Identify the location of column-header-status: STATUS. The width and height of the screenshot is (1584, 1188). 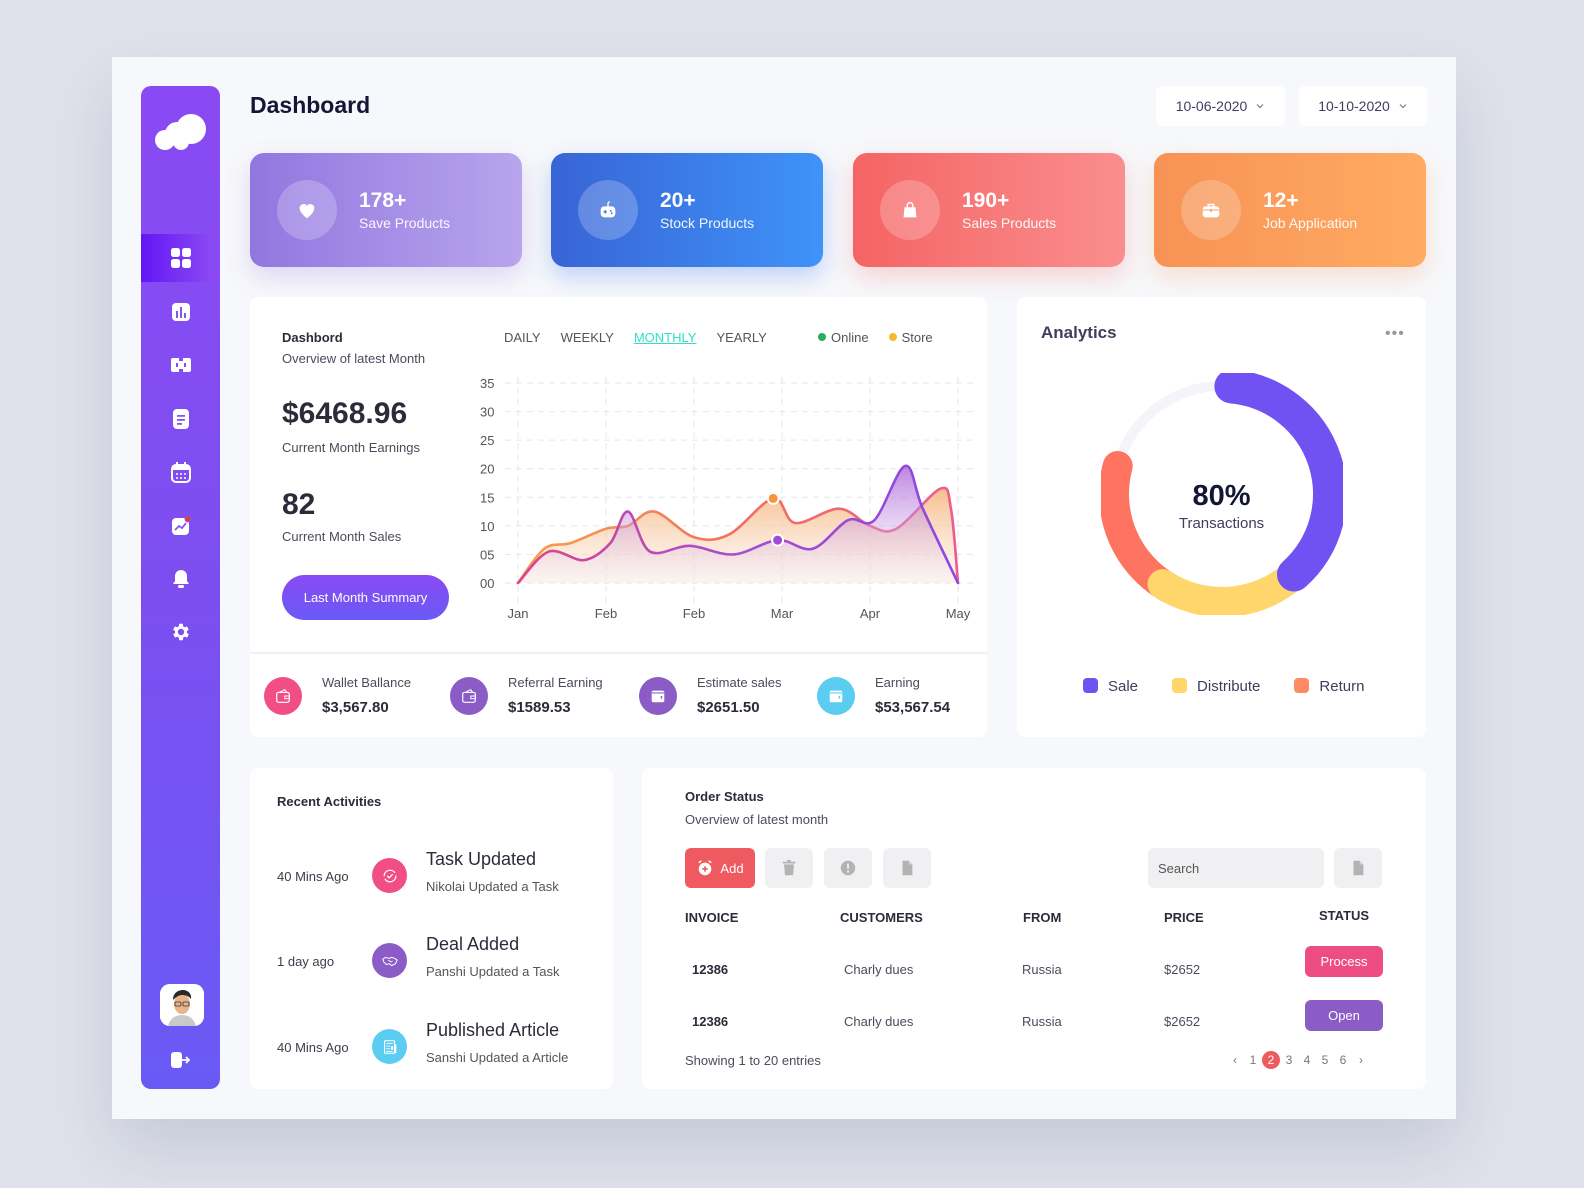
(1344, 915).